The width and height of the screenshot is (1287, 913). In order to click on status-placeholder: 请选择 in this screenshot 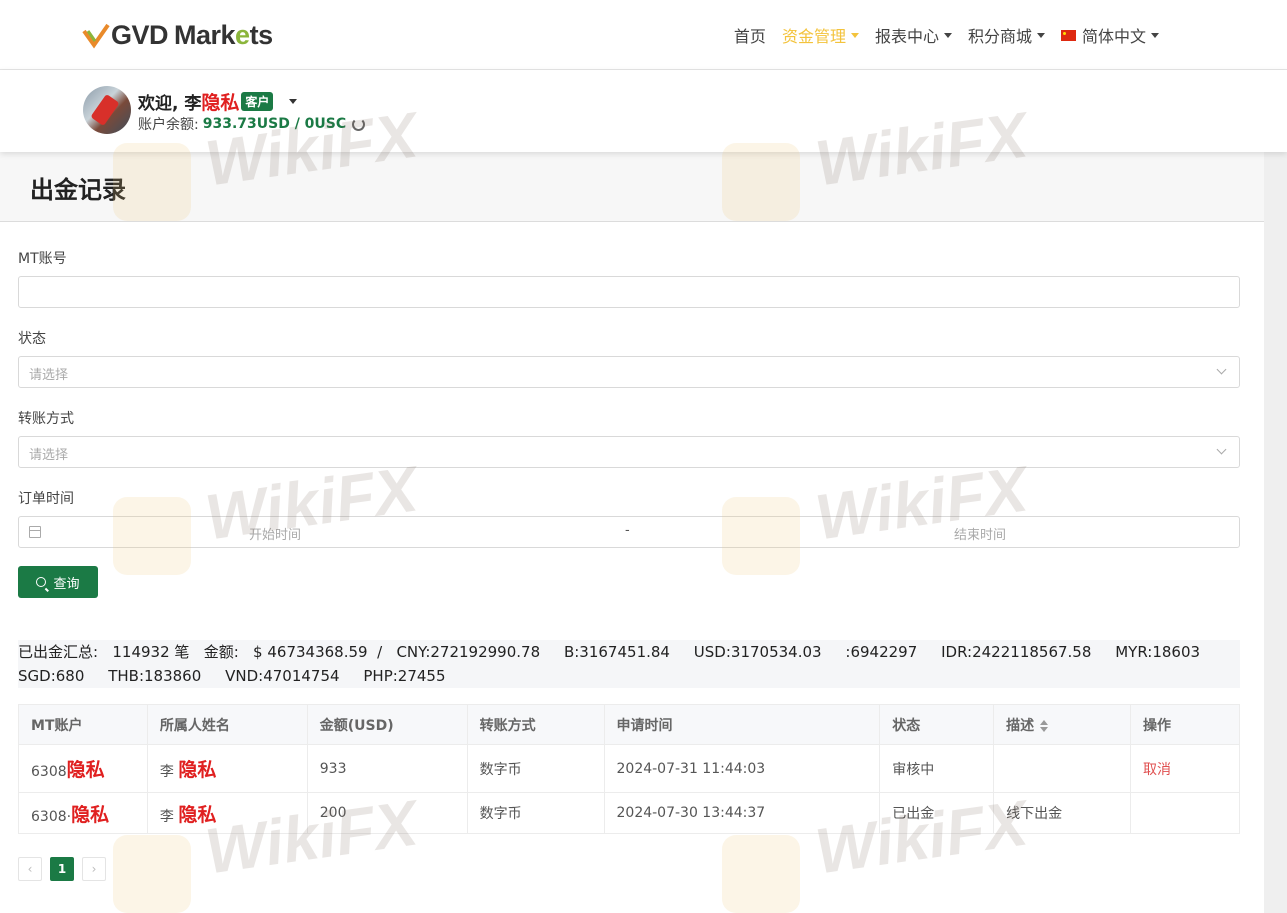, I will do `click(49, 375)`.